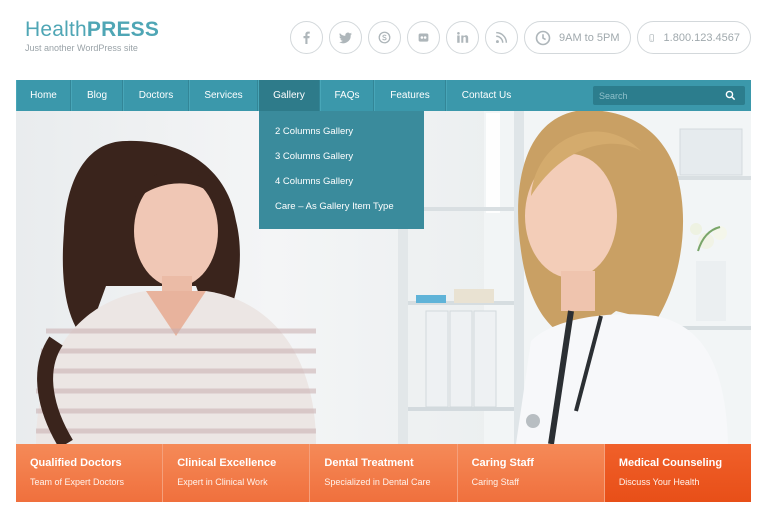 The width and height of the screenshot is (762, 515). Describe the element at coordinates (410, 95) in the screenshot. I see `nav-item-features: Features` at that location.